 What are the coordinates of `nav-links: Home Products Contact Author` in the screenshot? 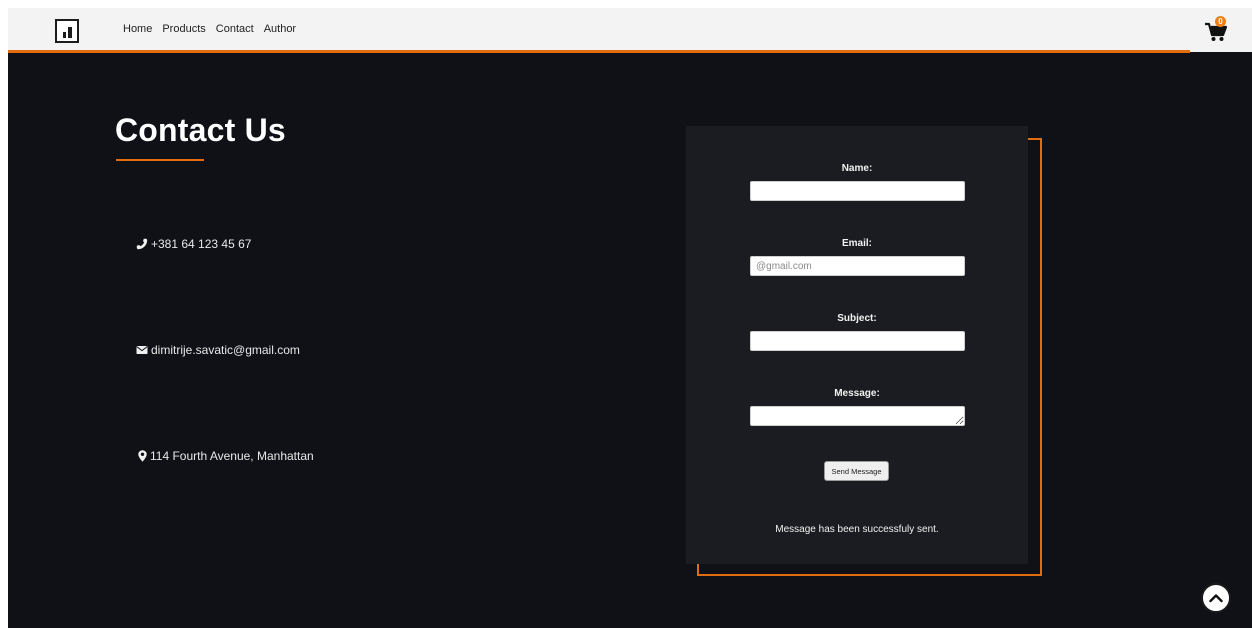 It's located at (209, 29).